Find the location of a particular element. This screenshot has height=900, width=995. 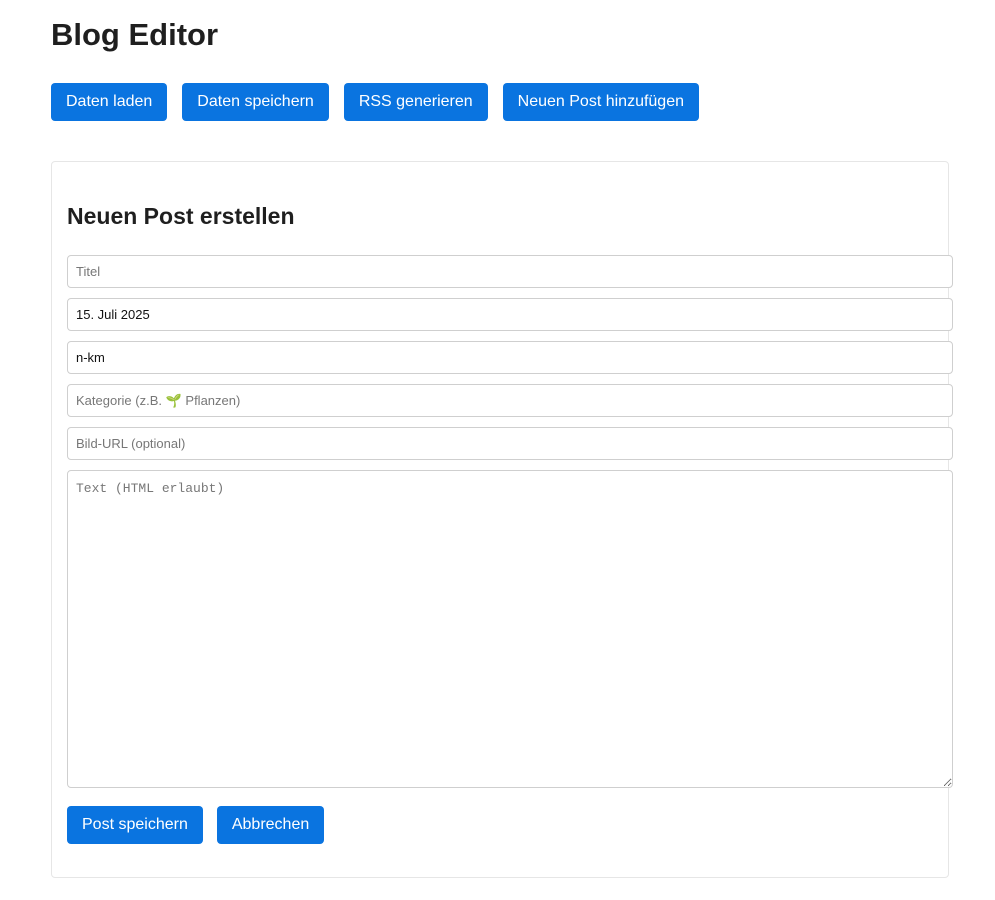

date-input is located at coordinates (510, 314).